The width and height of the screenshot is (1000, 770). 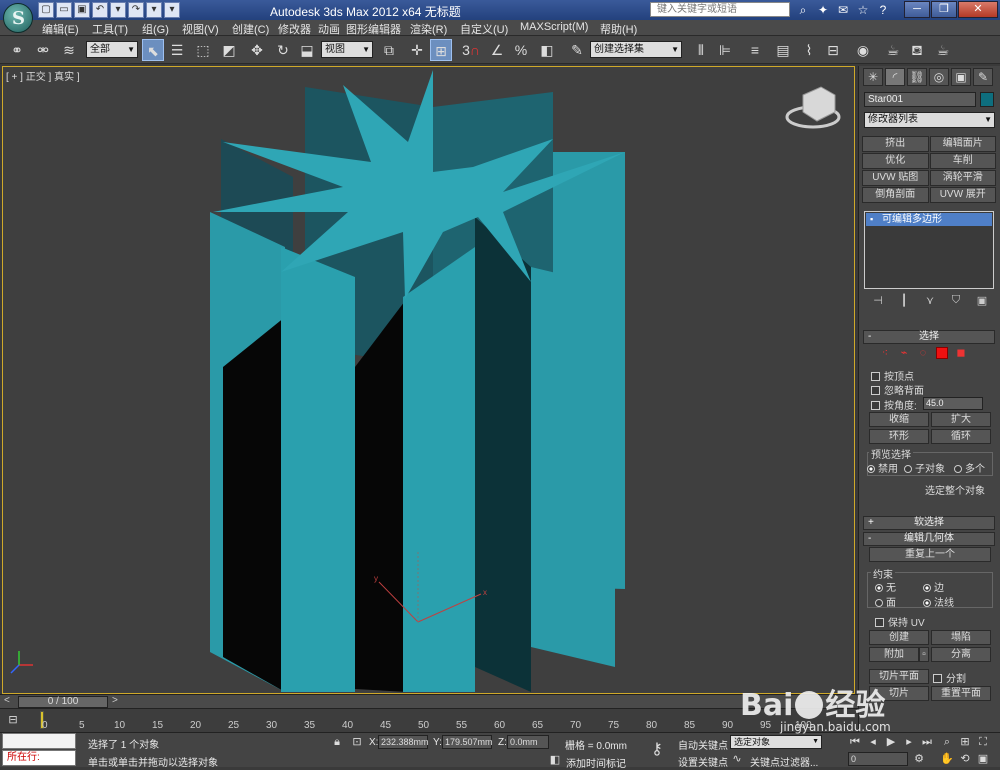 I want to click on modifier-bevel-profile-button: 倒角剖面, so click(x=895, y=195).